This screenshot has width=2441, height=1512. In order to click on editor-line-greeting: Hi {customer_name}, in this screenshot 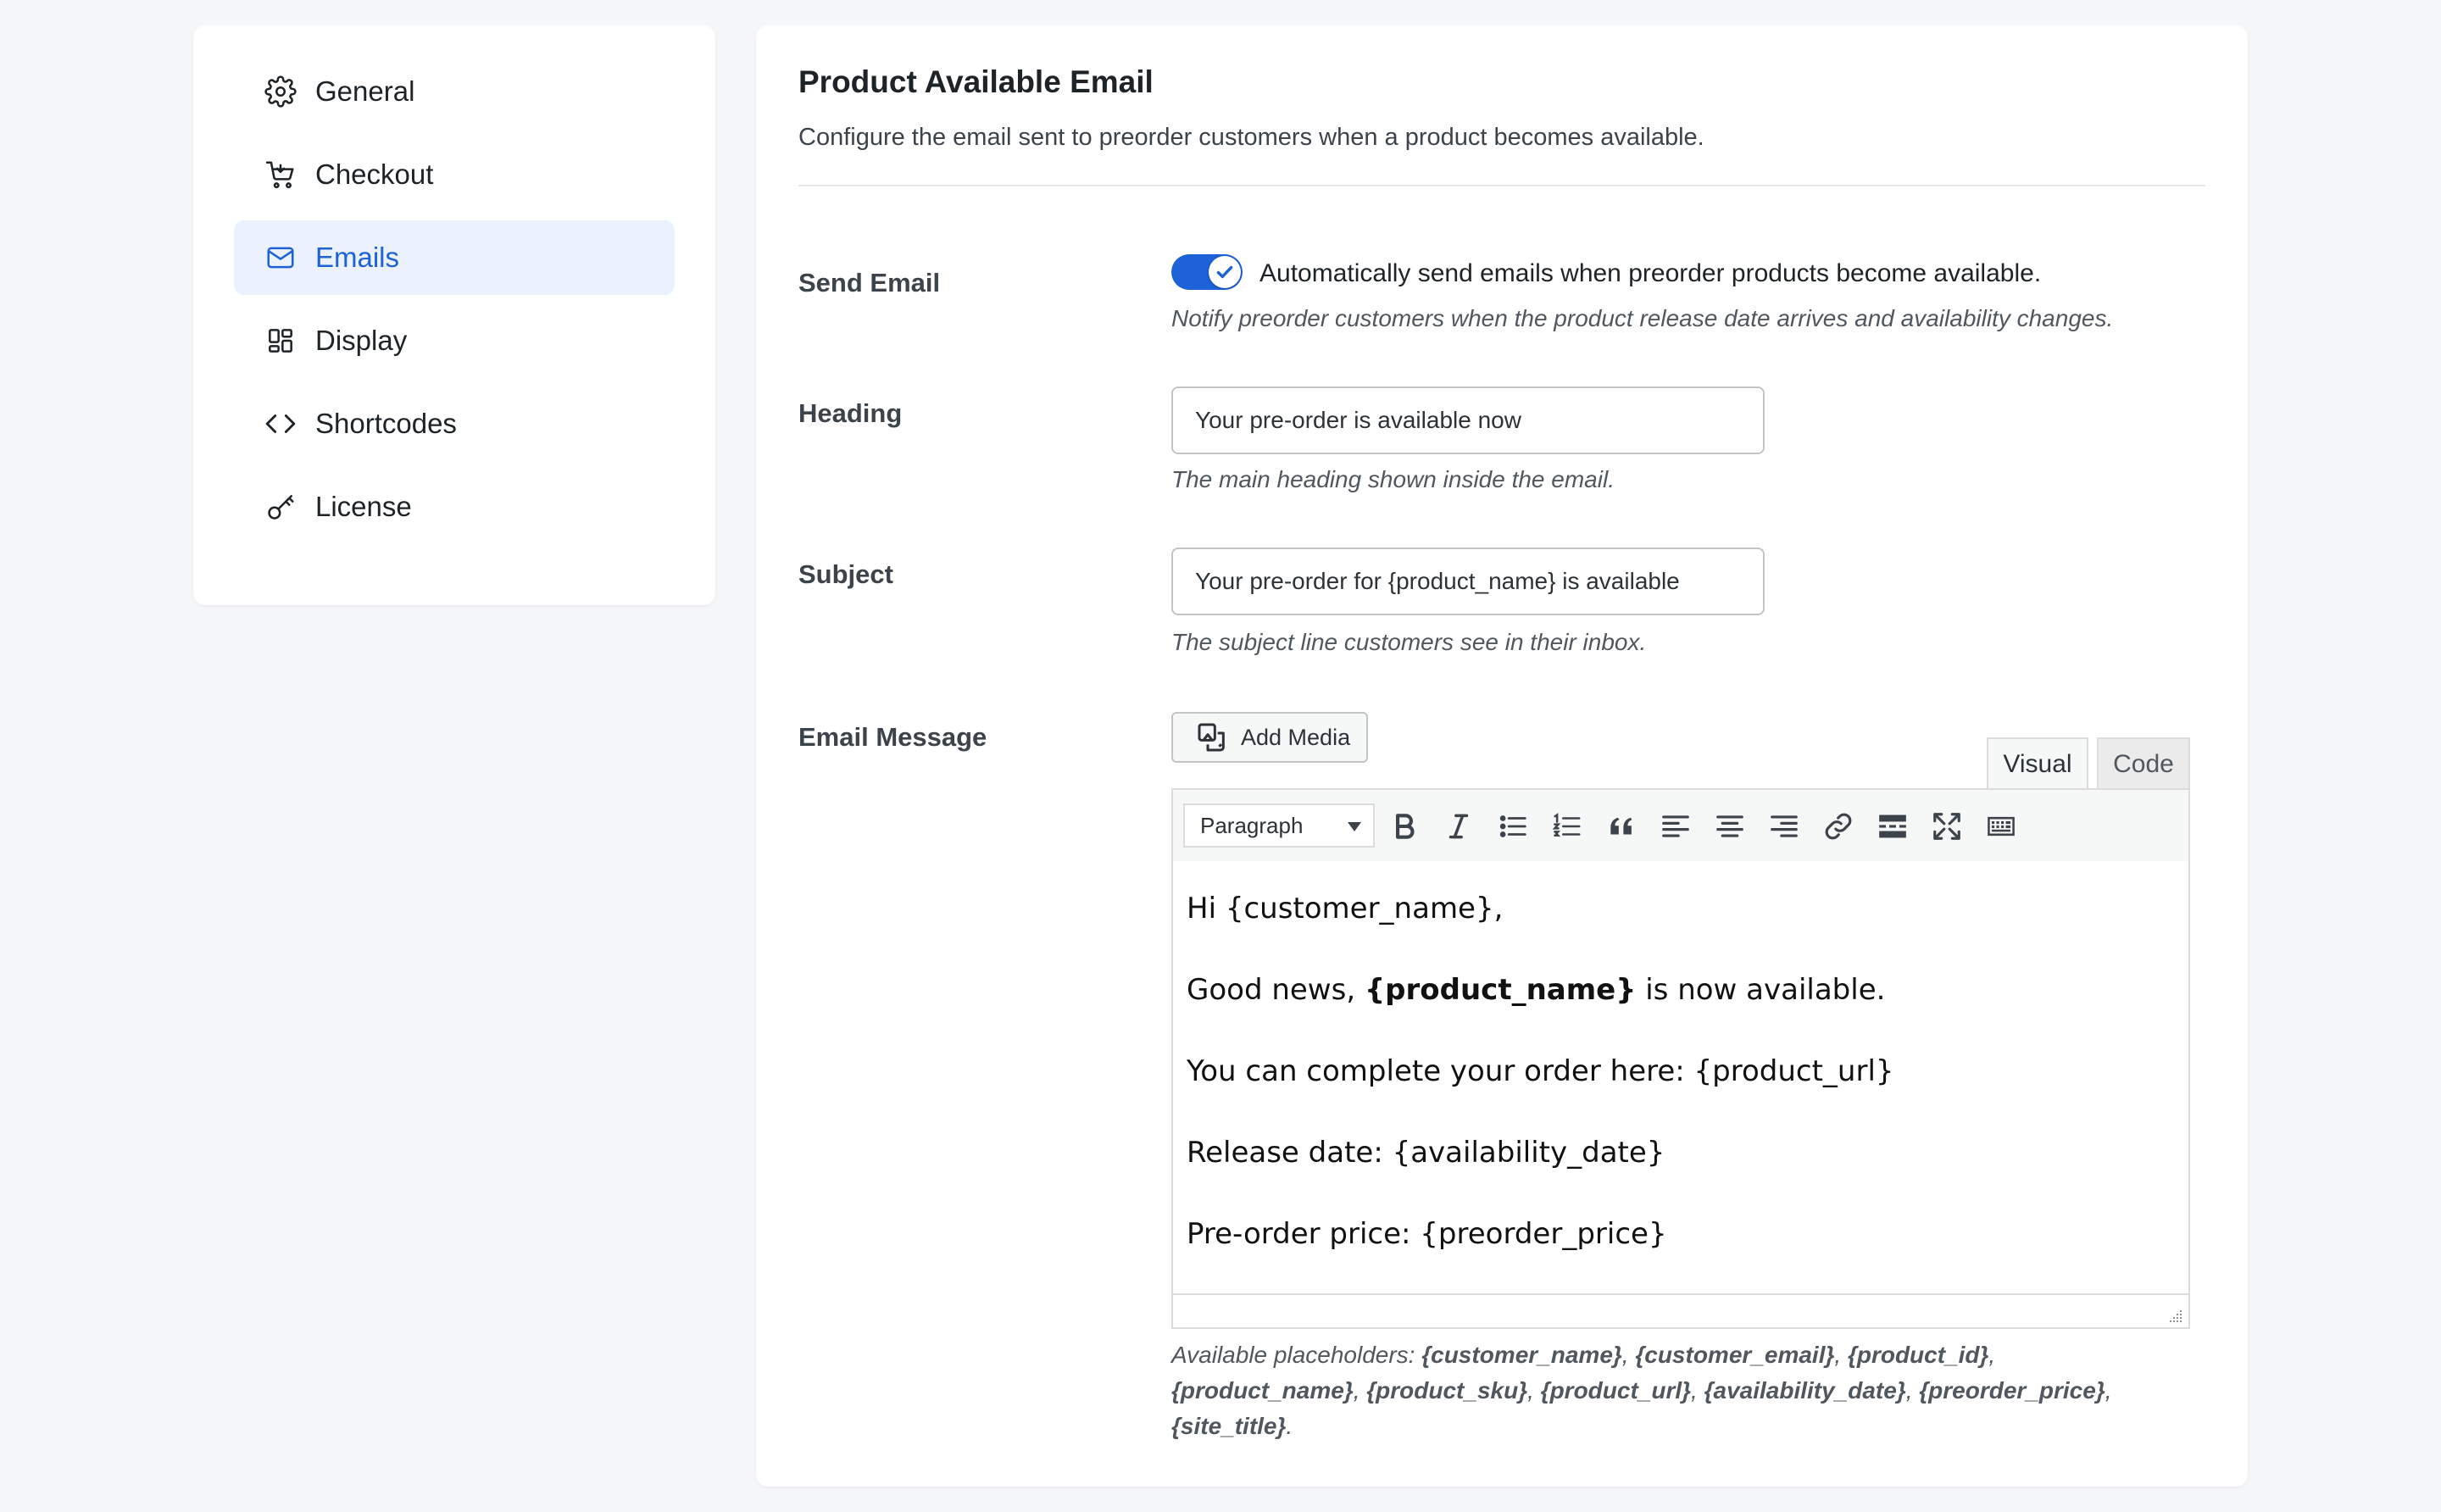, I will do `click(1346, 909)`.